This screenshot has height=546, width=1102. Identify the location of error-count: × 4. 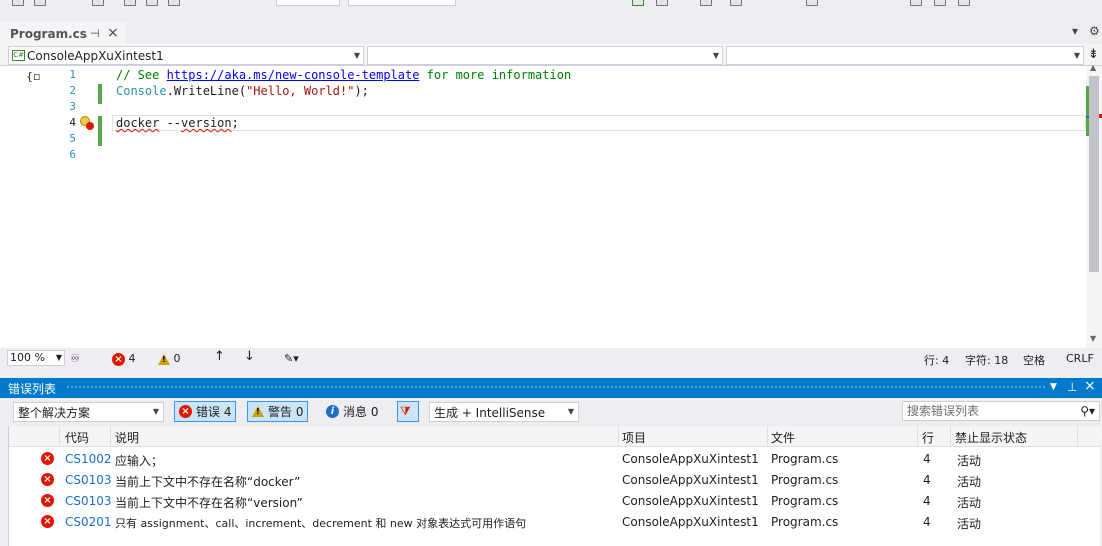
(124, 359).